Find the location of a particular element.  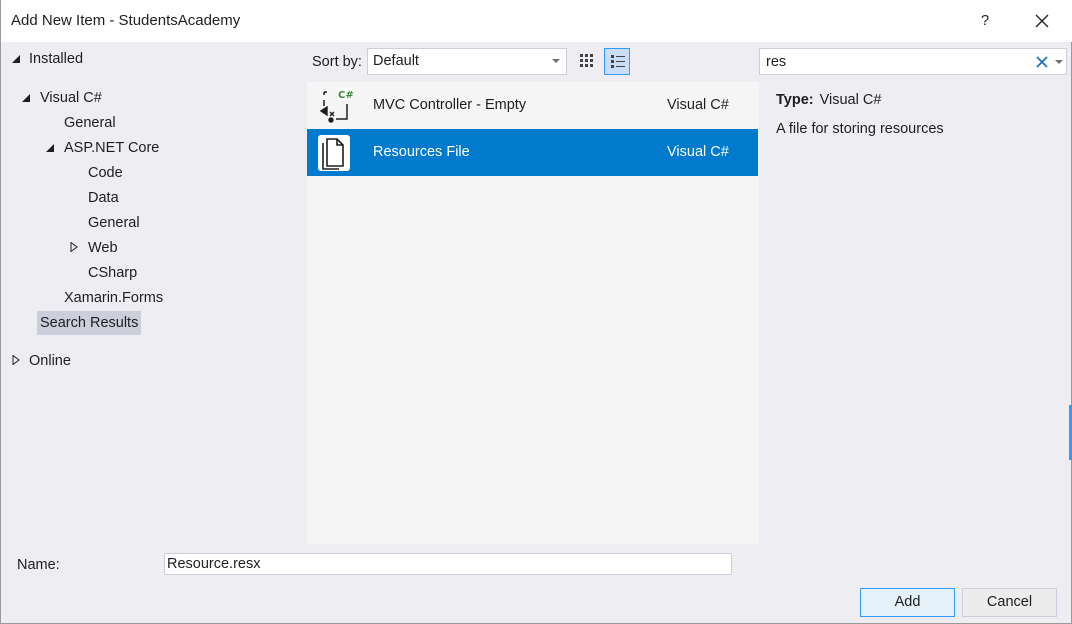

tree-item-label: Code is located at coordinates (105, 173).